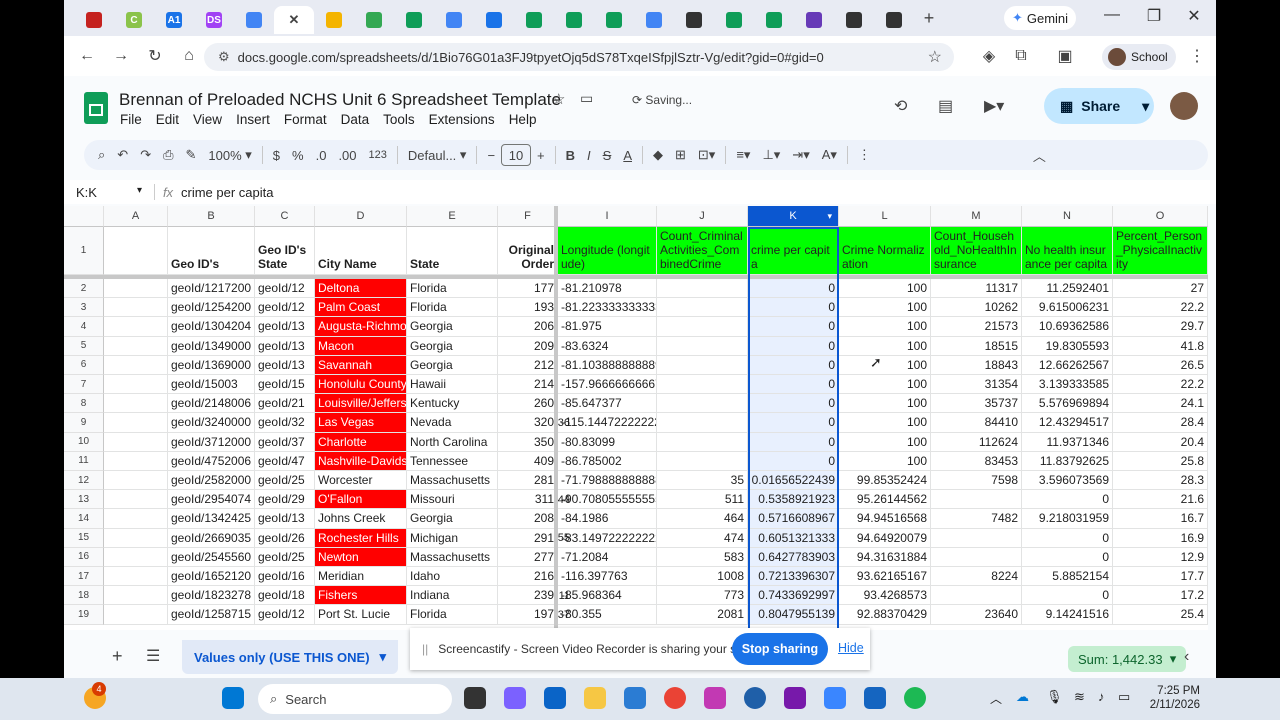  I want to click on table-cell: 239, so click(528, 596).